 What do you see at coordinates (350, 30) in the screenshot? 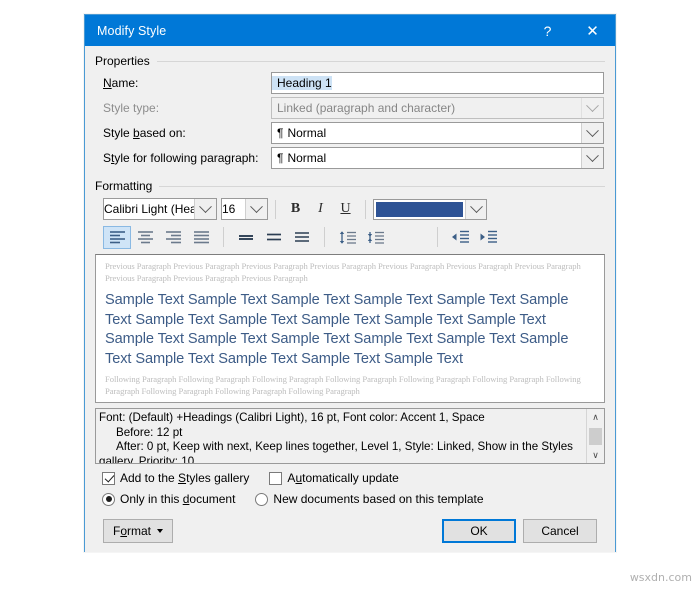
I see `dialog-titlebar: Modify Style ? ✕` at bounding box center [350, 30].